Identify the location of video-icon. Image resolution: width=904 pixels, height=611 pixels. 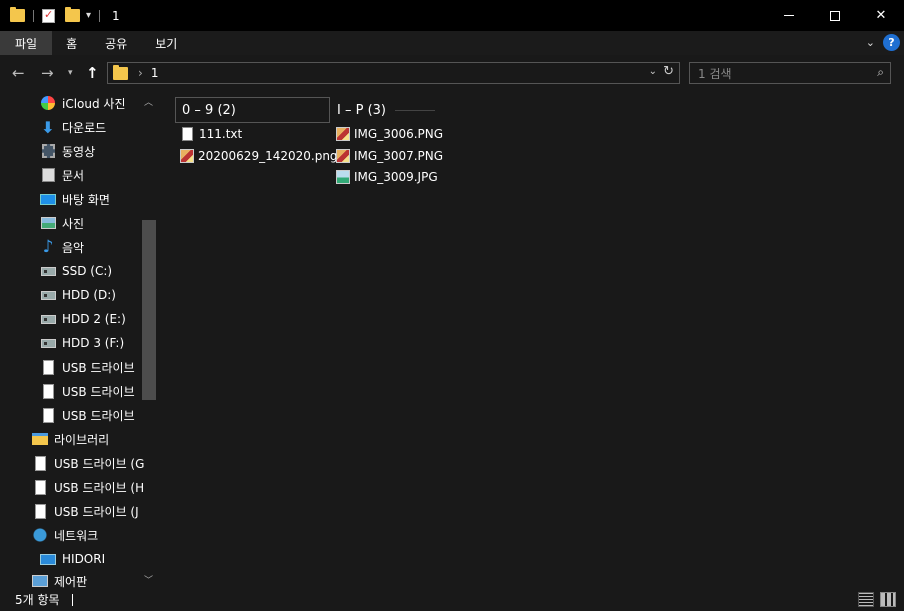
(48, 151).